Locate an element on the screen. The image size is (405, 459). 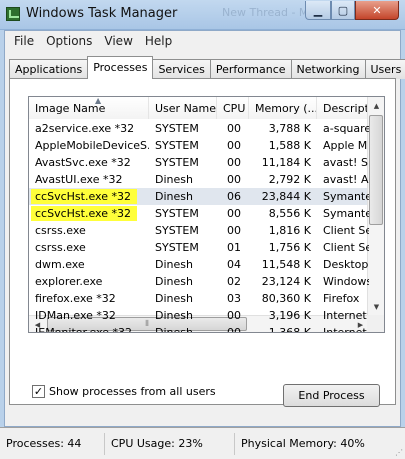
menu-help: Help is located at coordinates (159, 41).